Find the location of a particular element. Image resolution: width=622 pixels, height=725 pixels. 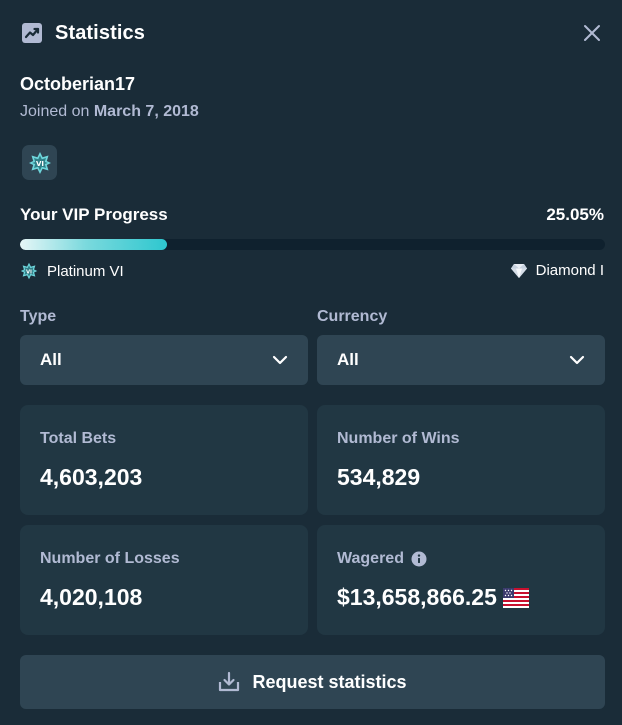

modal-title: Statistics is located at coordinates (100, 32).